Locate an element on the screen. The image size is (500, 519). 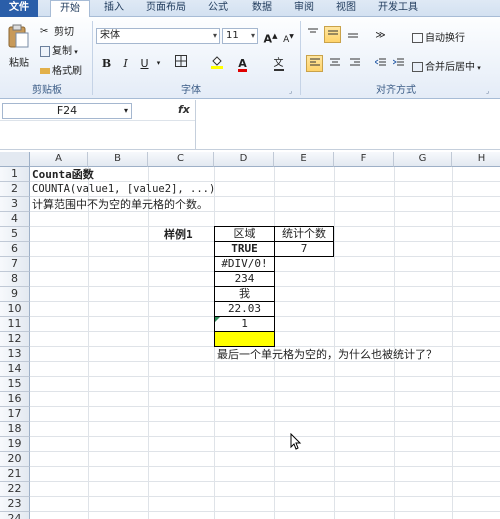
column-header-h: H is located at coordinates (476, 159).